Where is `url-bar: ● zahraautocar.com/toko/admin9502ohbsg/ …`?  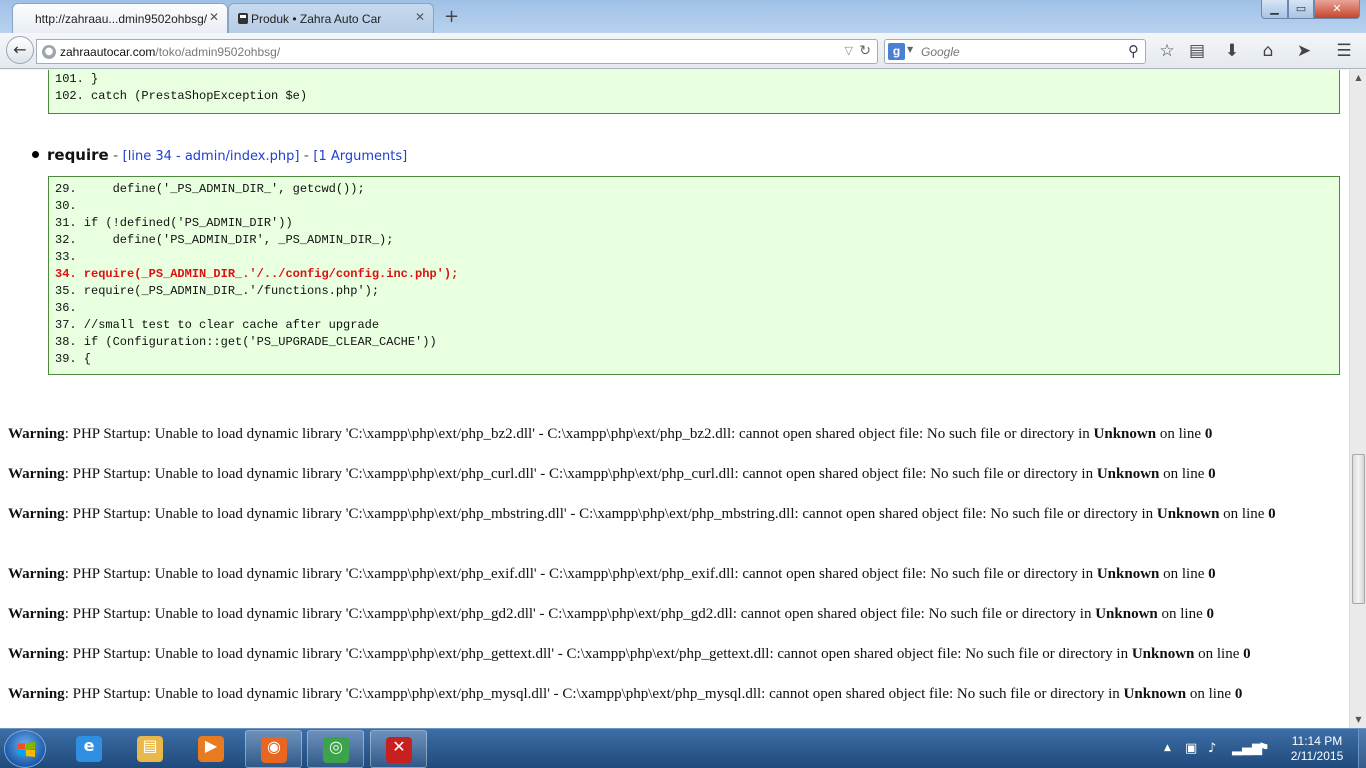
url-bar: ● zahraautocar.com/toko/admin9502ohbsg/ … is located at coordinates (457, 51).